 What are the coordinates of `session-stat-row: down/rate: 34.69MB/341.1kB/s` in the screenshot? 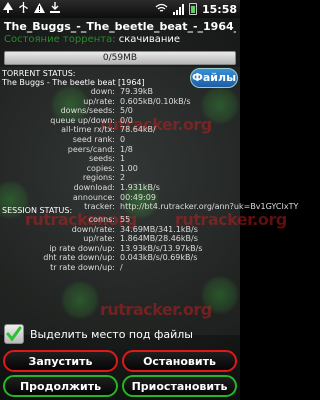 It's located at (99, 229).